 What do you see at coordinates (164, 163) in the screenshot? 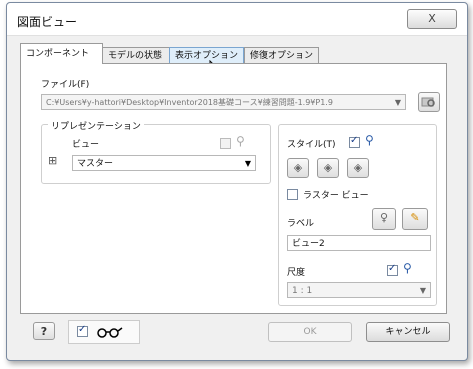
I see `view-rep-dropdown: マスター ▼` at bounding box center [164, 163].